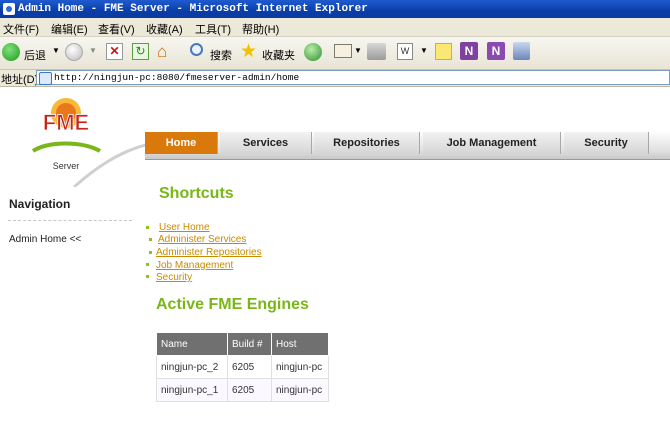  I want to click on col-build: Build #, so click(249, 344).